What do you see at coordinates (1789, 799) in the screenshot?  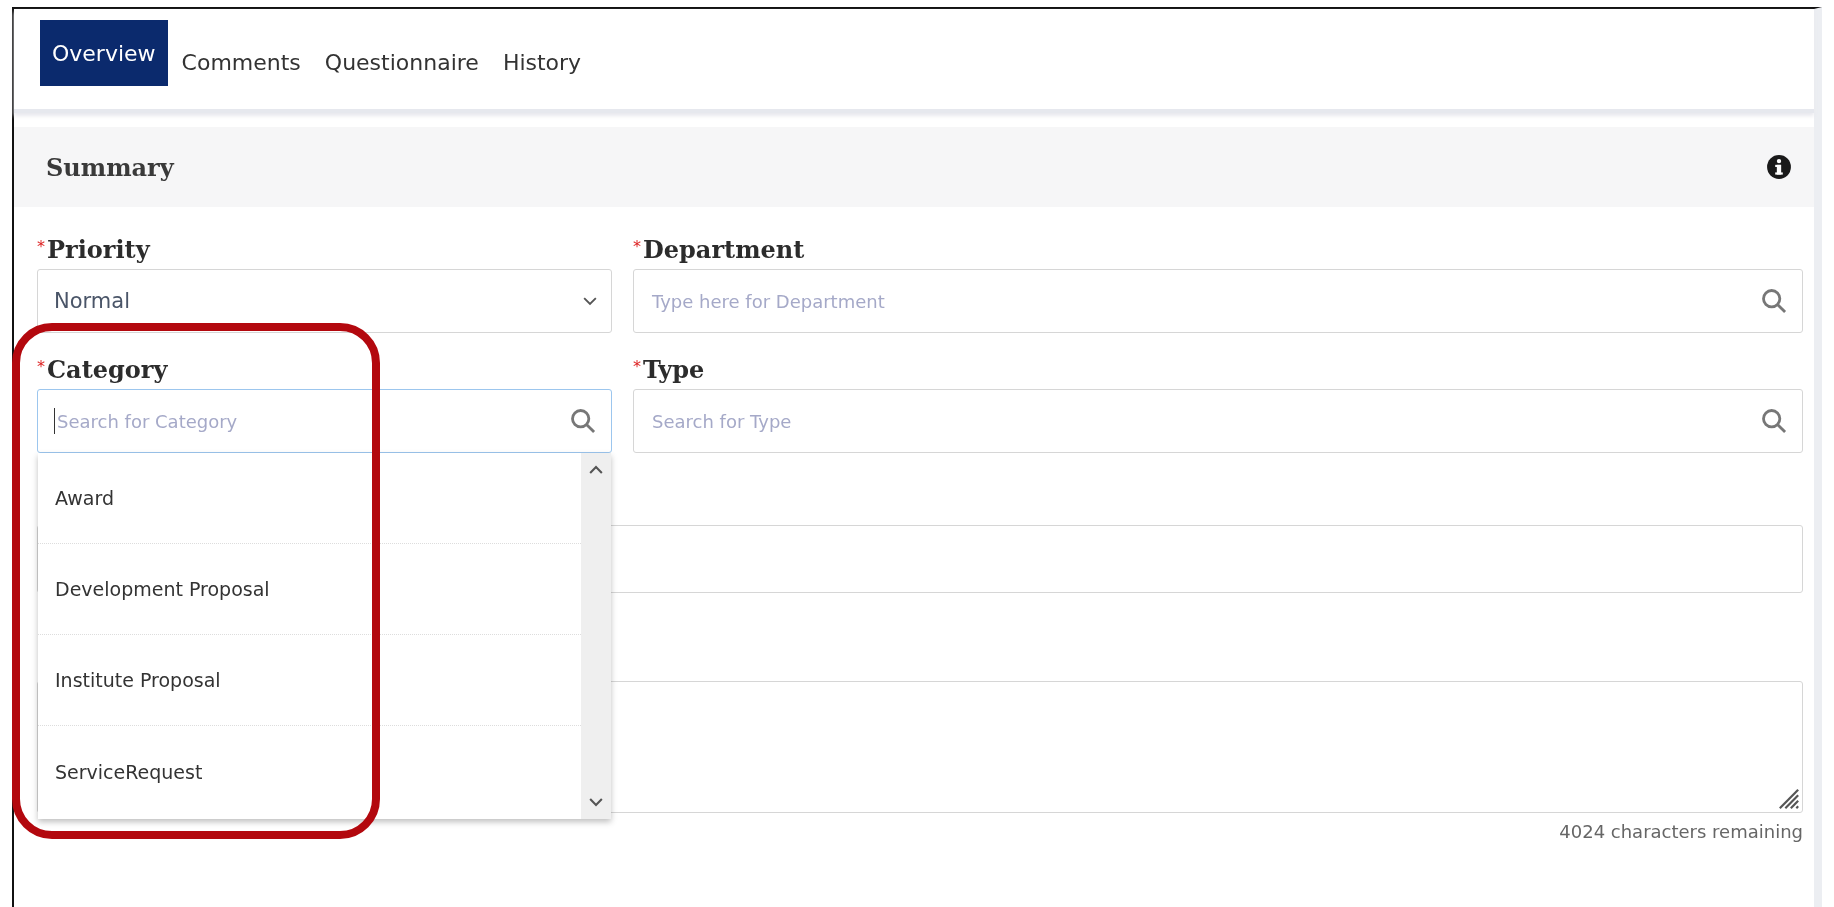 I see `resize-grip-icon` at bounding box center [1789, 799].